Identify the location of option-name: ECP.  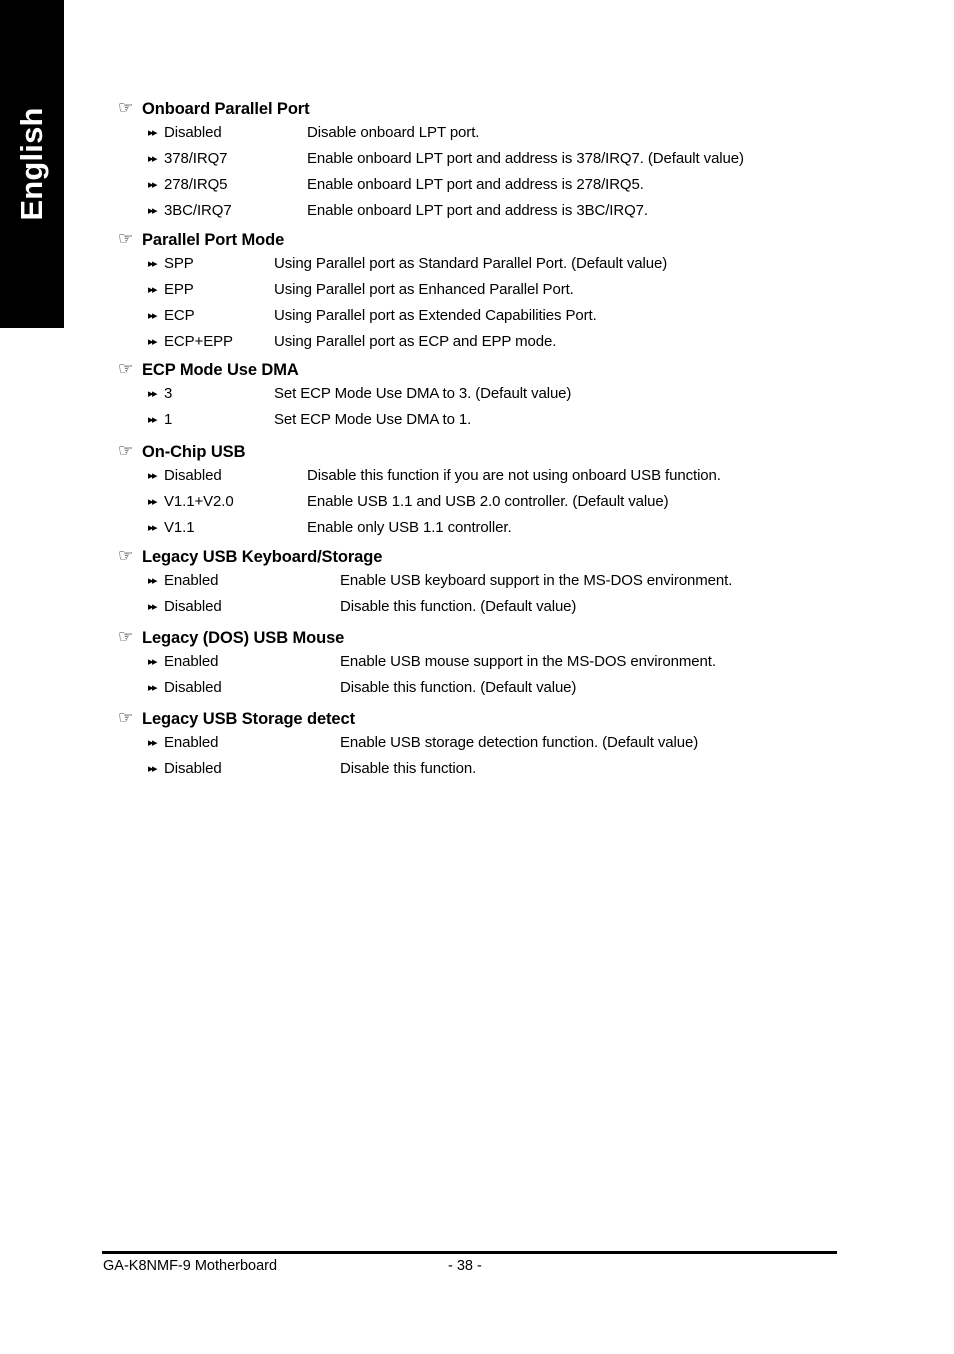
(179, 315).